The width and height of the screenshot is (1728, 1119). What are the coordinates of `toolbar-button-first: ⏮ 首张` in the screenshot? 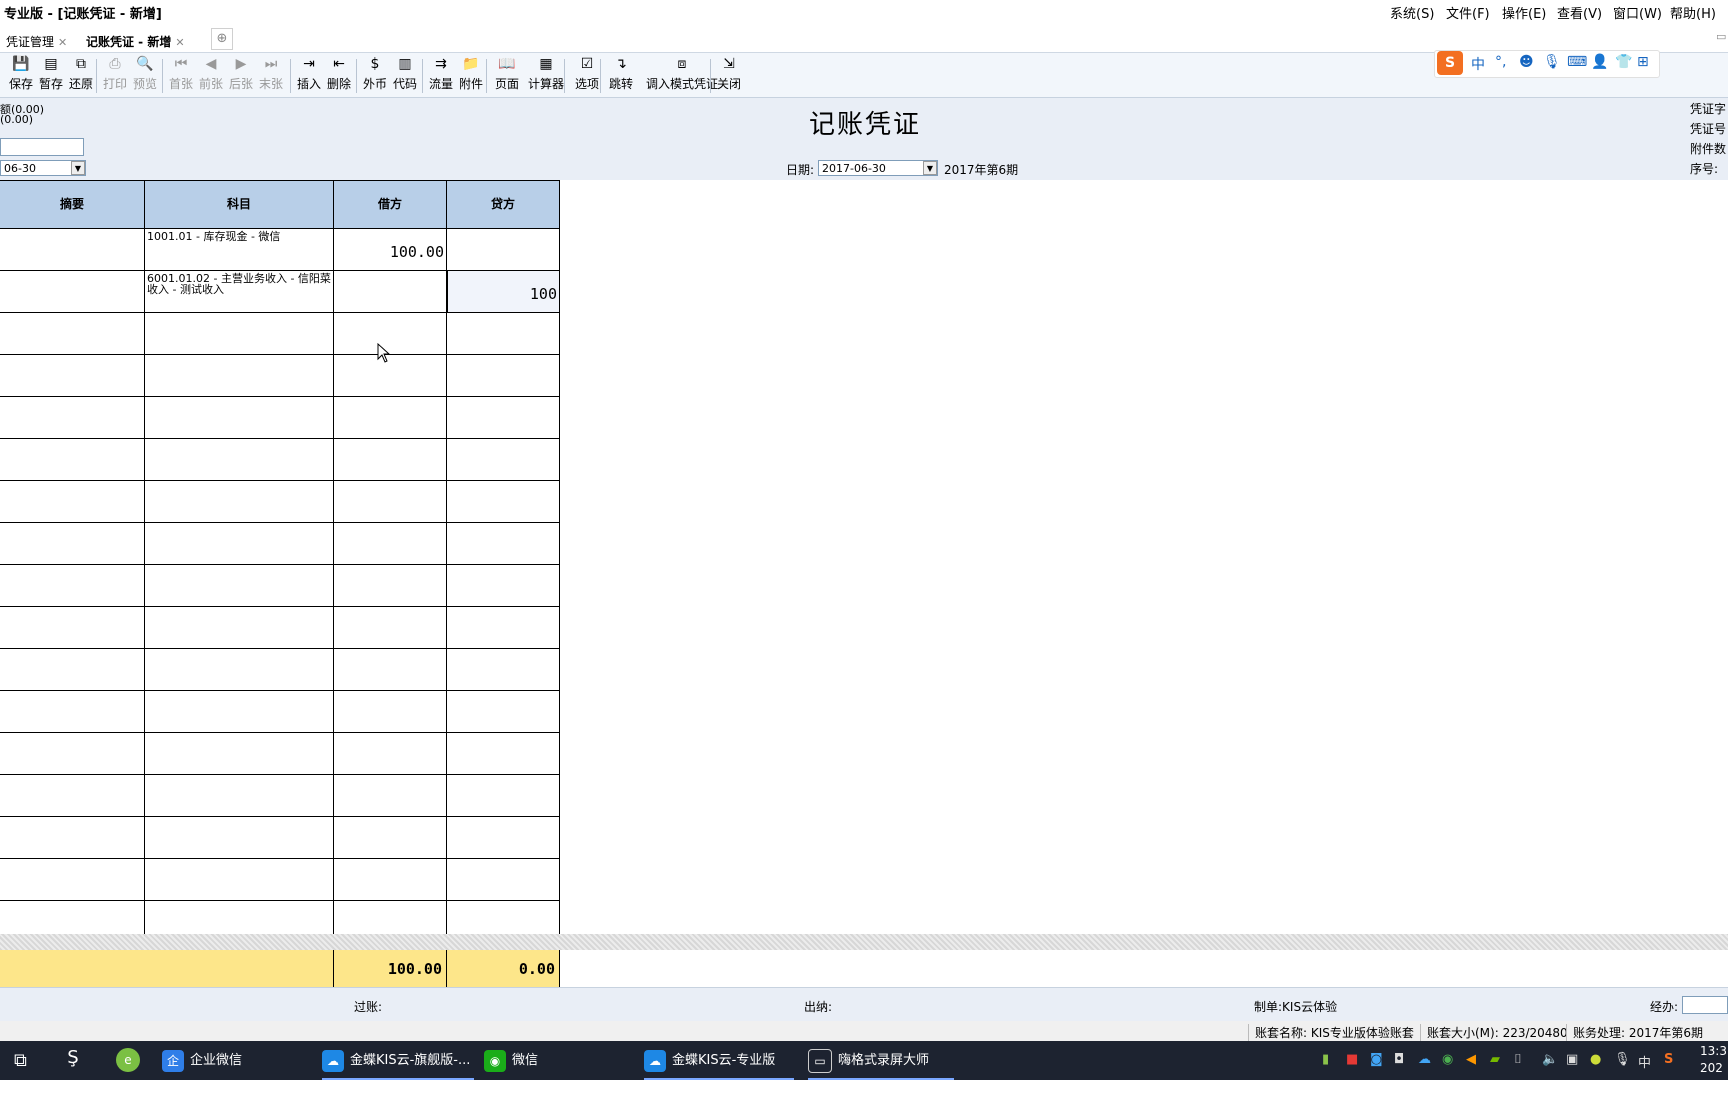 It's located at (181, 73).